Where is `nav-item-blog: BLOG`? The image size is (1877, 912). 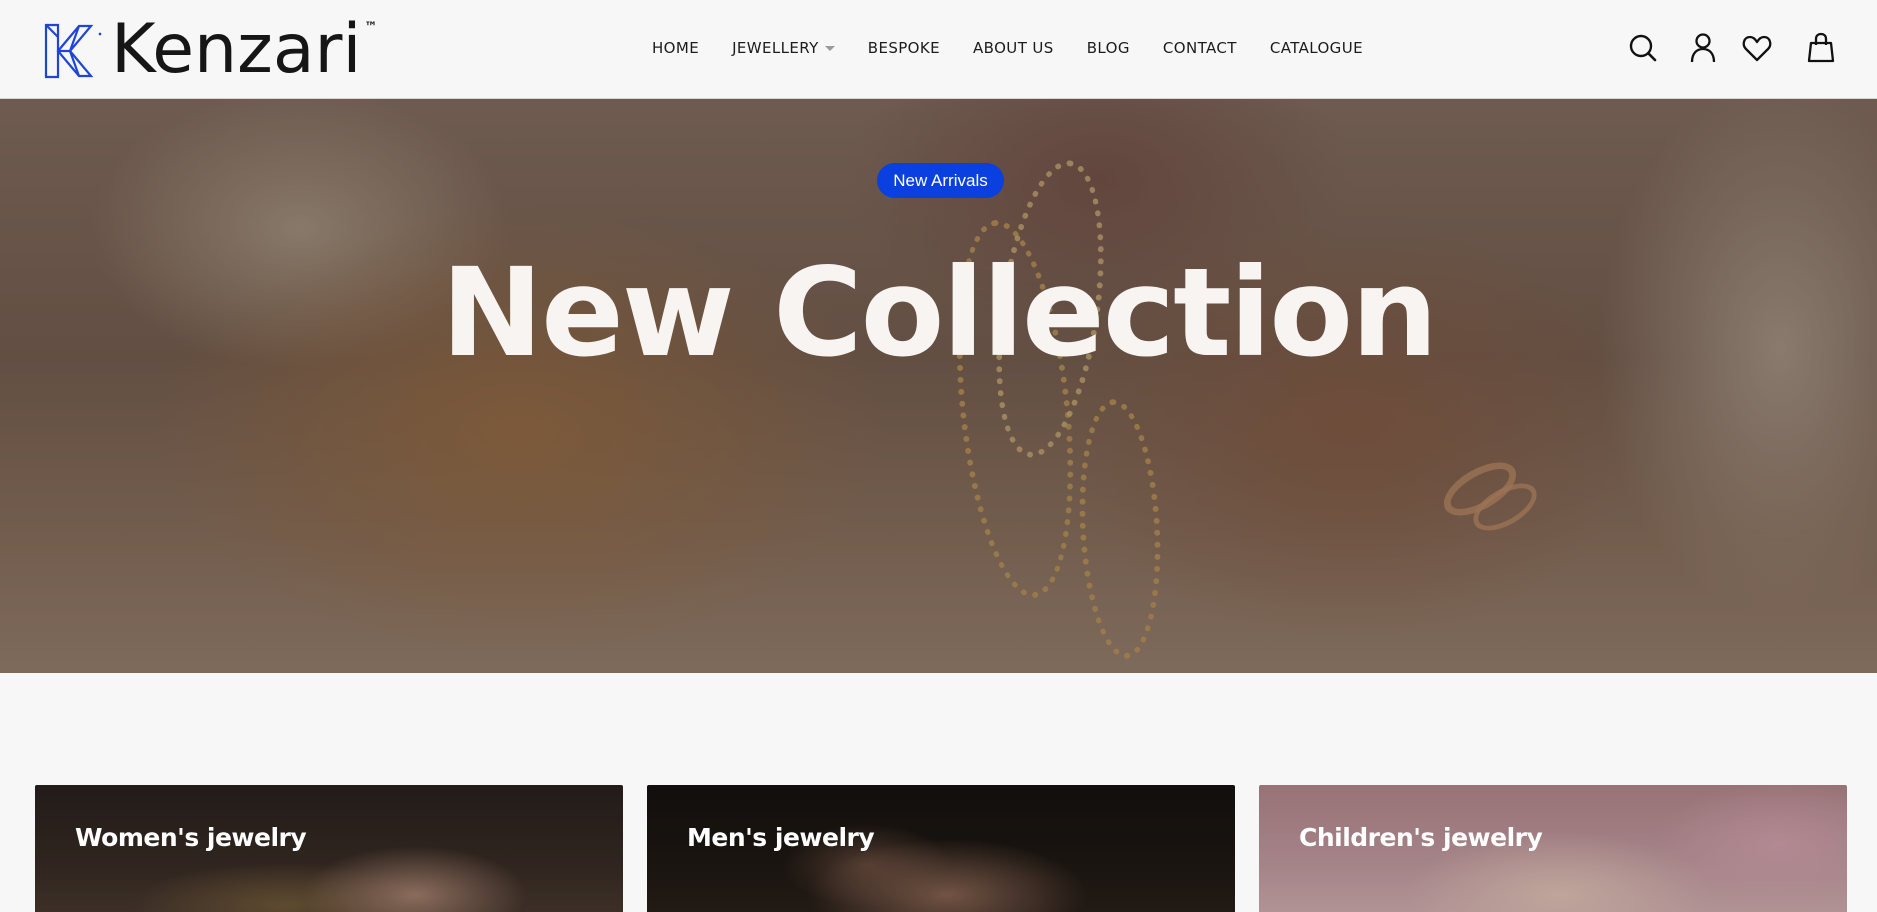
nav-item-blog: BLOG is located at coordinates (1108, 48).